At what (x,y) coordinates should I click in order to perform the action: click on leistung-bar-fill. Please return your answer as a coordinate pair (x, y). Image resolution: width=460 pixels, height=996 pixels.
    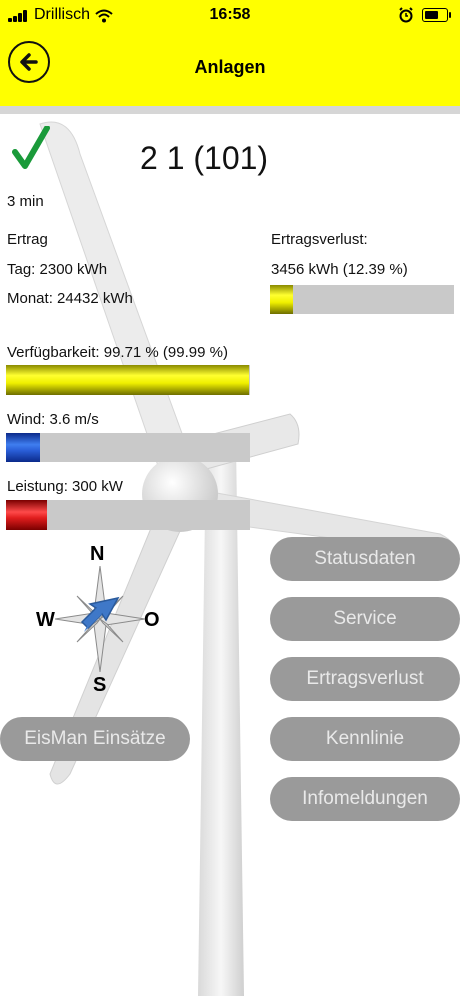
    Looking at the image, I should click on (27, 515).